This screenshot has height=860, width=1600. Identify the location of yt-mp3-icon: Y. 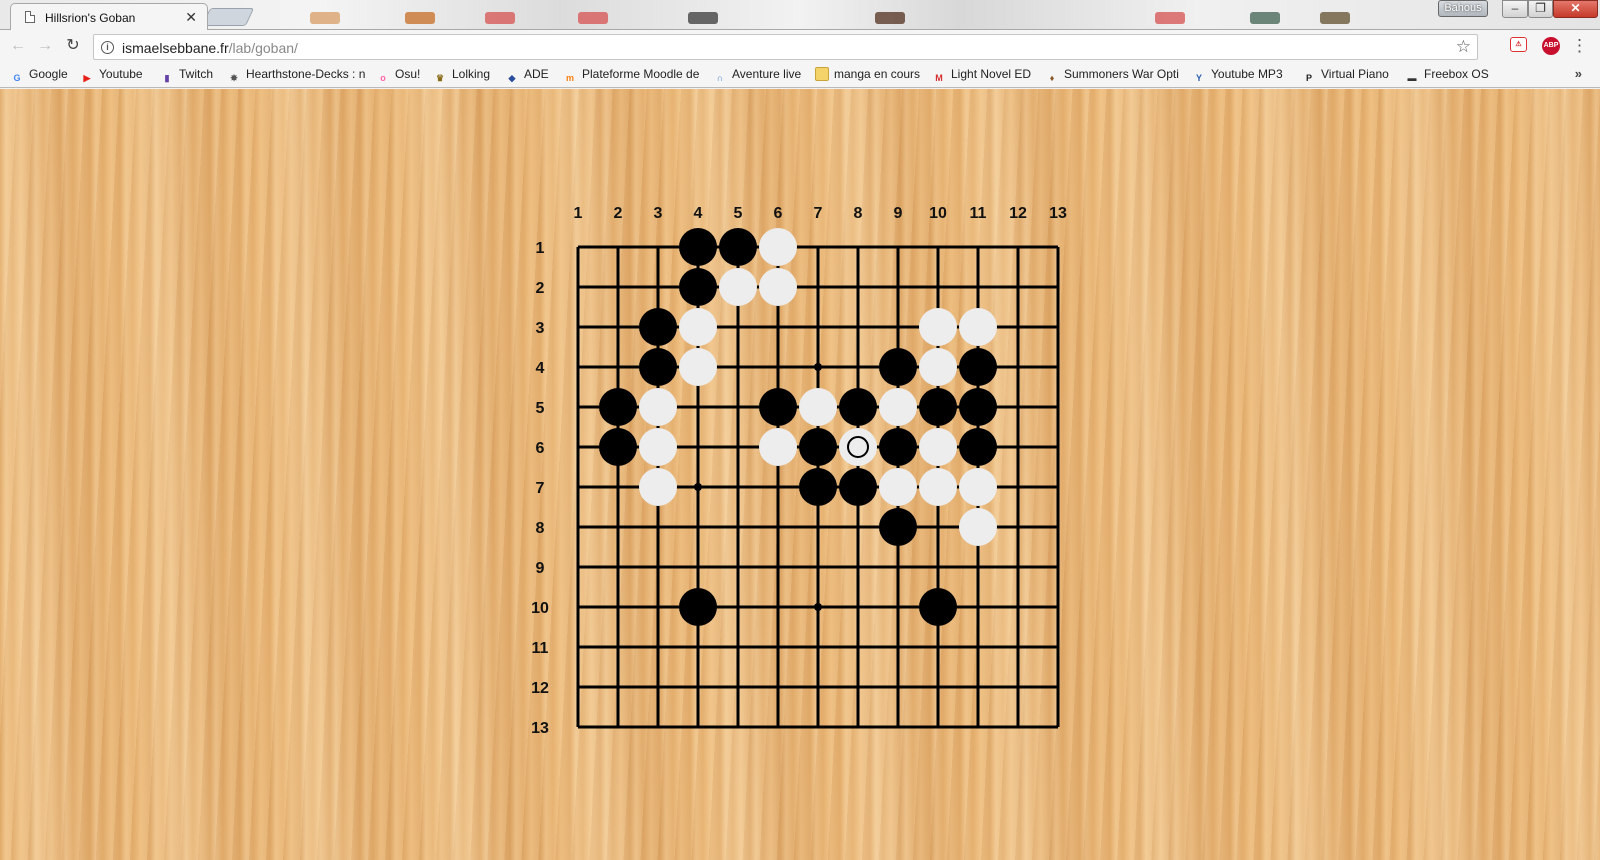
(1198, 78).